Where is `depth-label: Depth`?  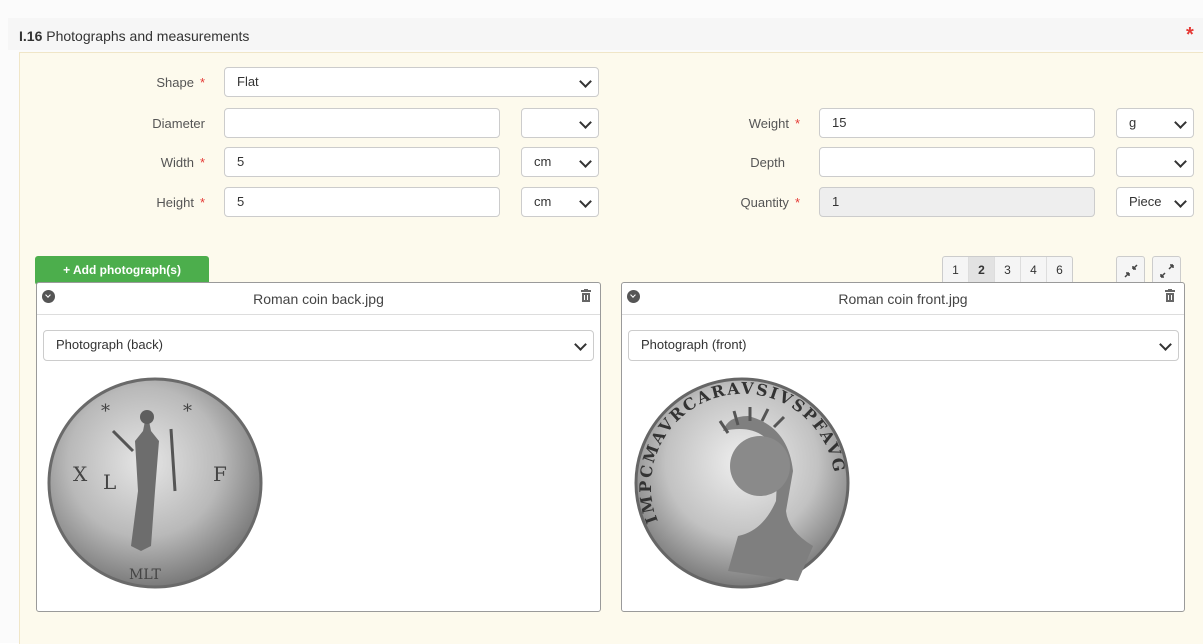
depth-label: Depth is located at coordinates (767, 162).